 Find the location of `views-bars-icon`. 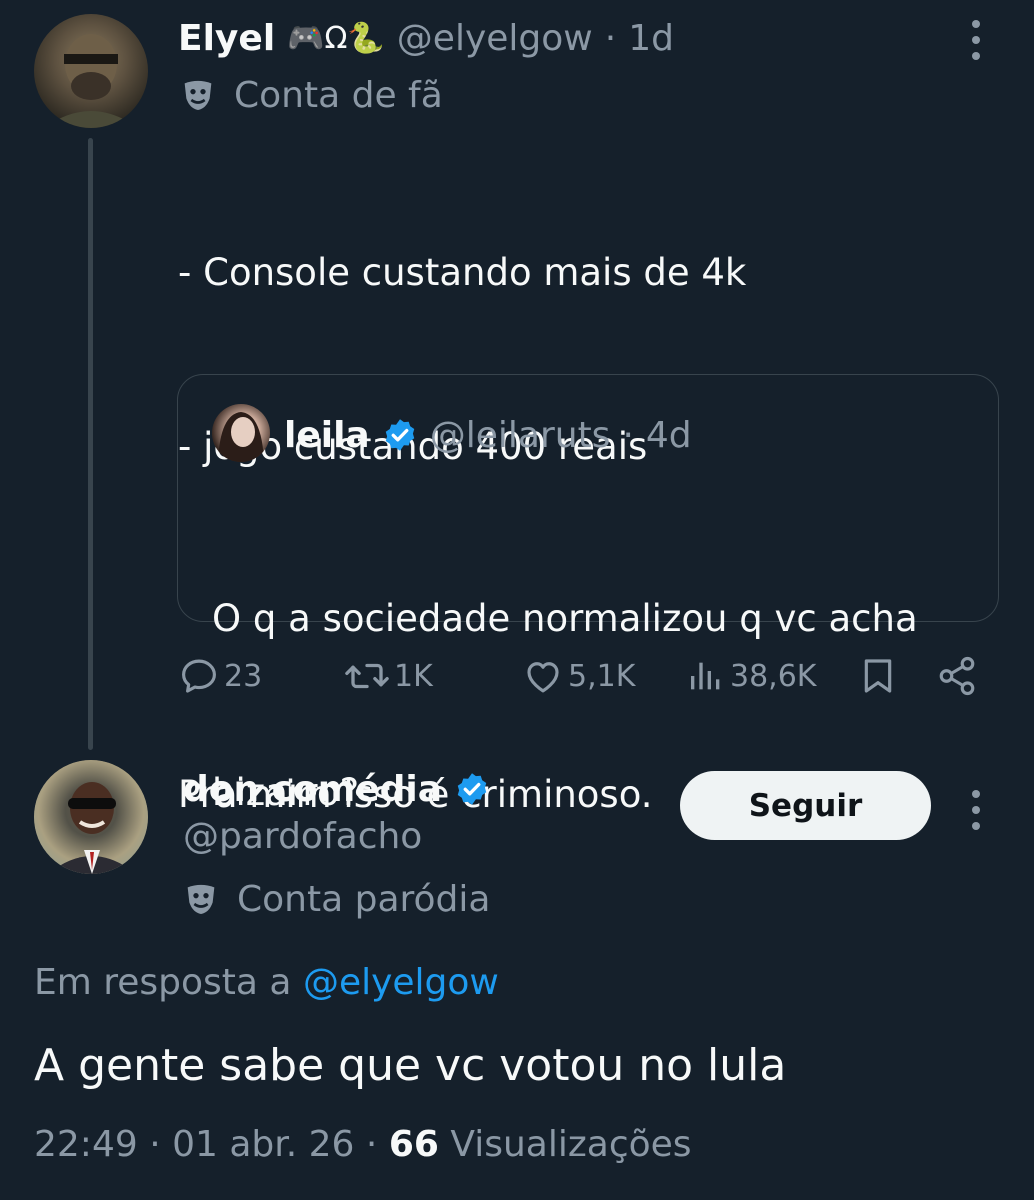

views-bars-icon is located at coordinates (705, 676).